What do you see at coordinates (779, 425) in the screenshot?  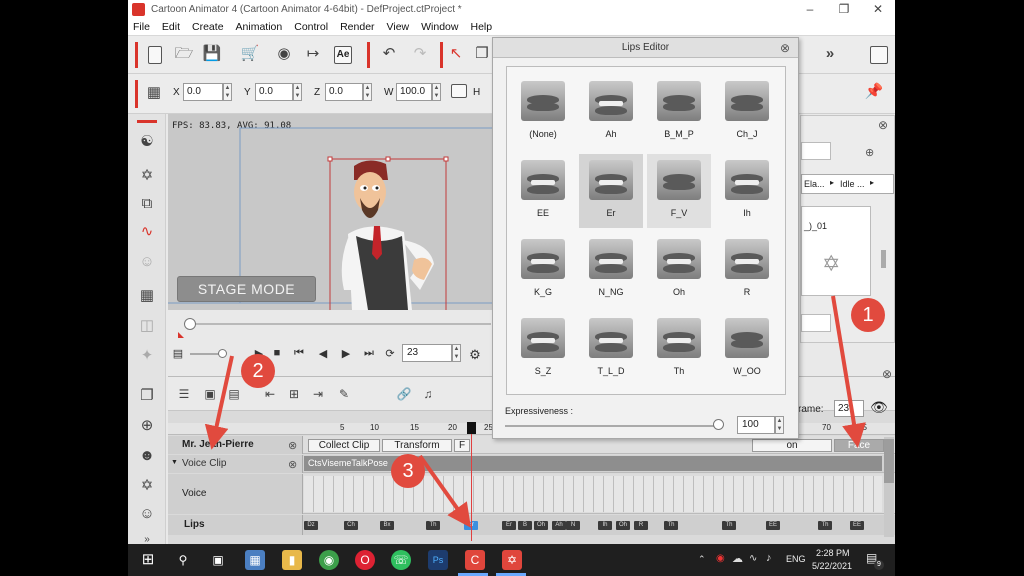 I see `expressiveness-spinner: ▲ ▼` at bounding box center [779, 425].